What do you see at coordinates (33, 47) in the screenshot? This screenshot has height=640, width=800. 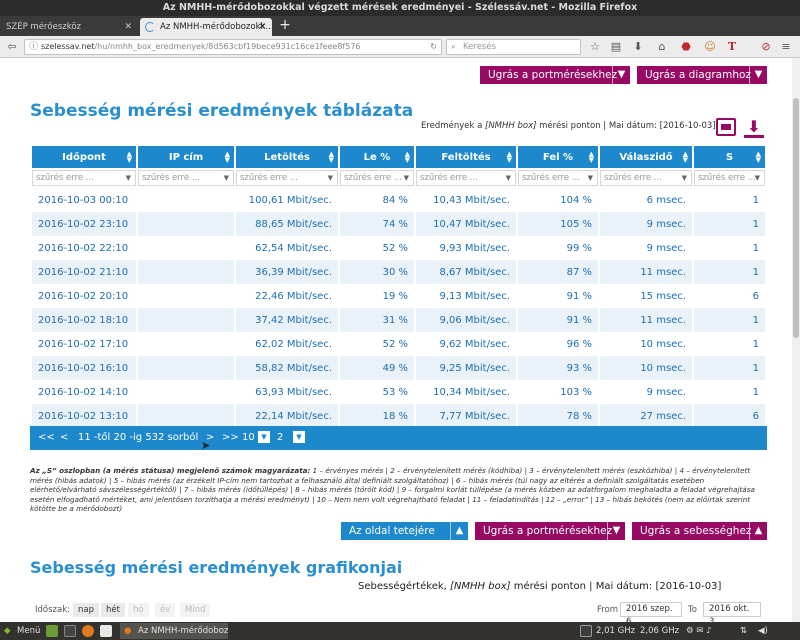 I see `info-icon: ⓘ` at bounding box center [33, 47].